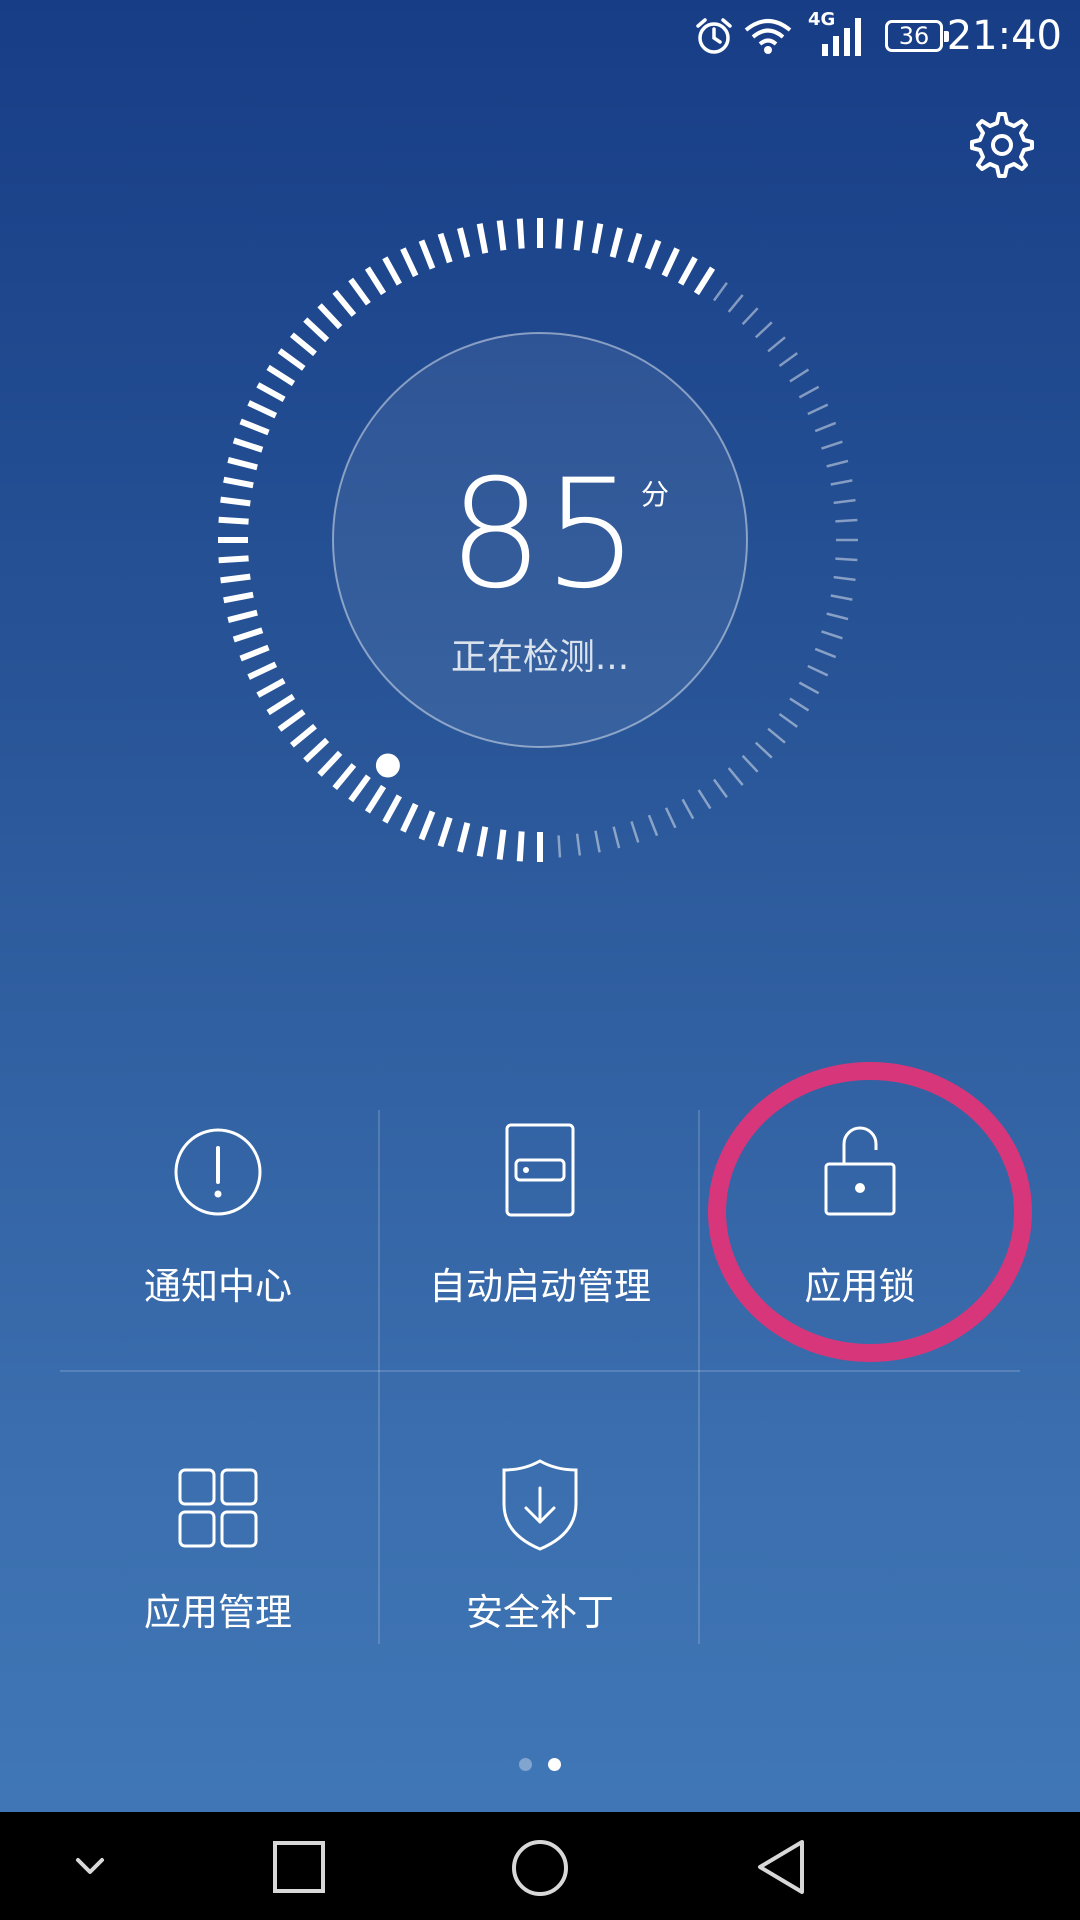 The image size is (1080, 1920). I want to click on grid-divider, so click(540, 1371).